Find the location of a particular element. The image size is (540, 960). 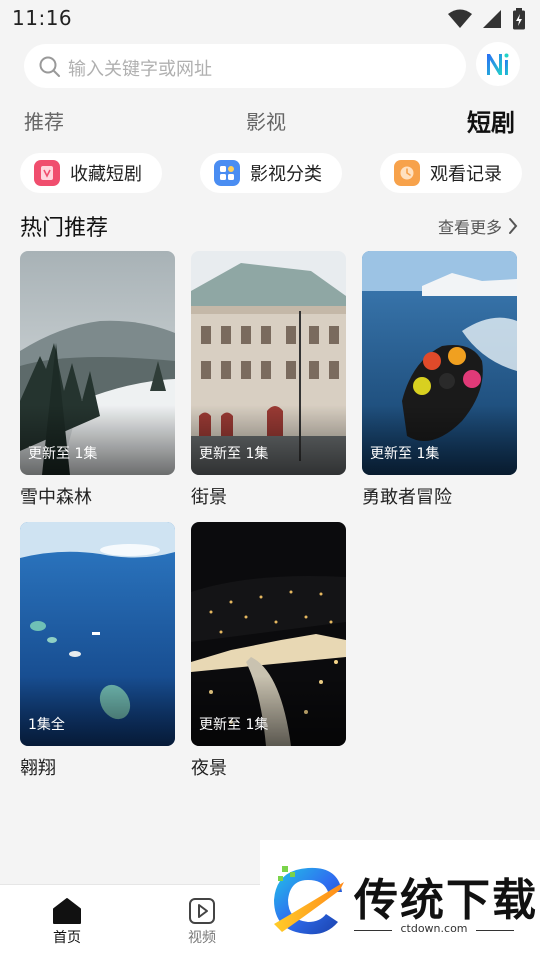

tab-recommend: 推荐 is located at coordinates (44, 120).